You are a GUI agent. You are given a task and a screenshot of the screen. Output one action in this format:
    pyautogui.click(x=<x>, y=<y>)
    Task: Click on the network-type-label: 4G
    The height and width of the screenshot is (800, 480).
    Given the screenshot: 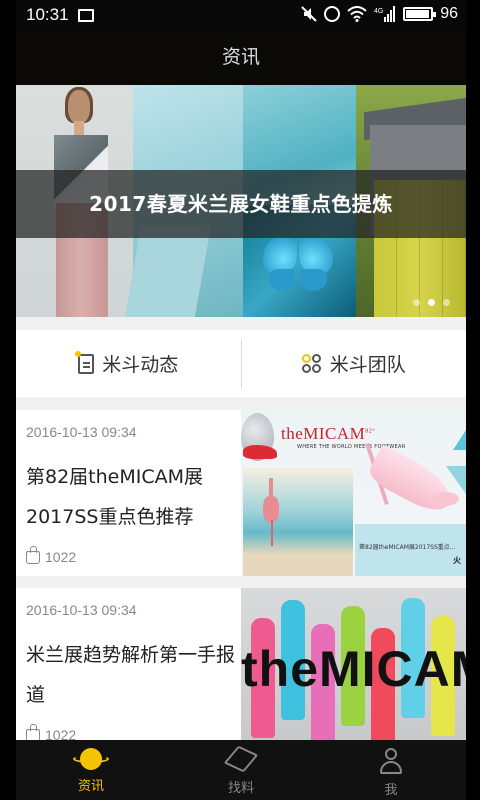 What is the action you would take?
    pyautogui.click(x=378, y=11)
    